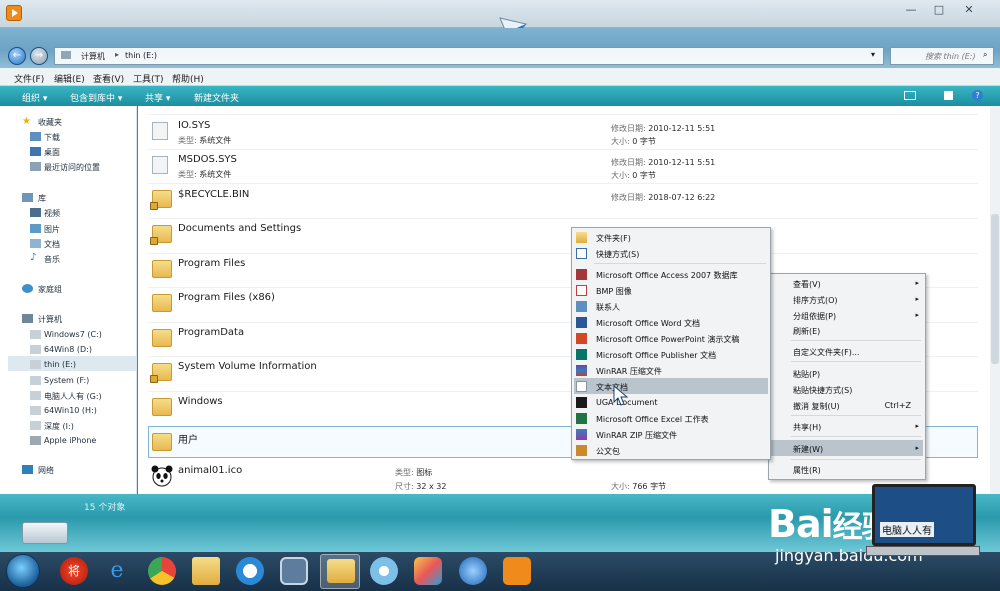 This screenshot has height=591, width=1000. What do you see at coordinates (226, 297) in the screenshot?
I see `file-name: Program Files (x86)` at bounding box center [226, 297].